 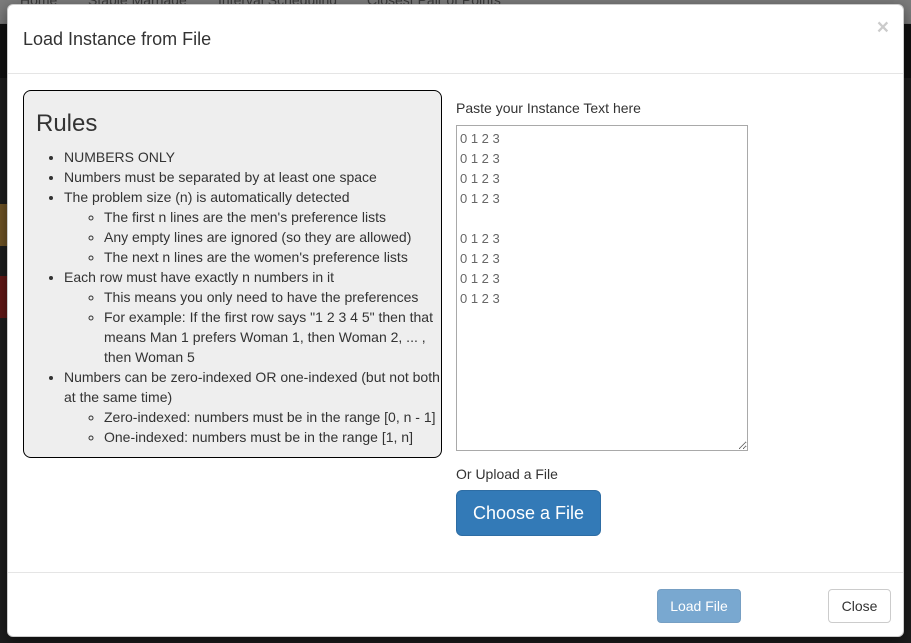 I want to click on modal-header: Load Instance from File ×, so click(x=455, y=39).